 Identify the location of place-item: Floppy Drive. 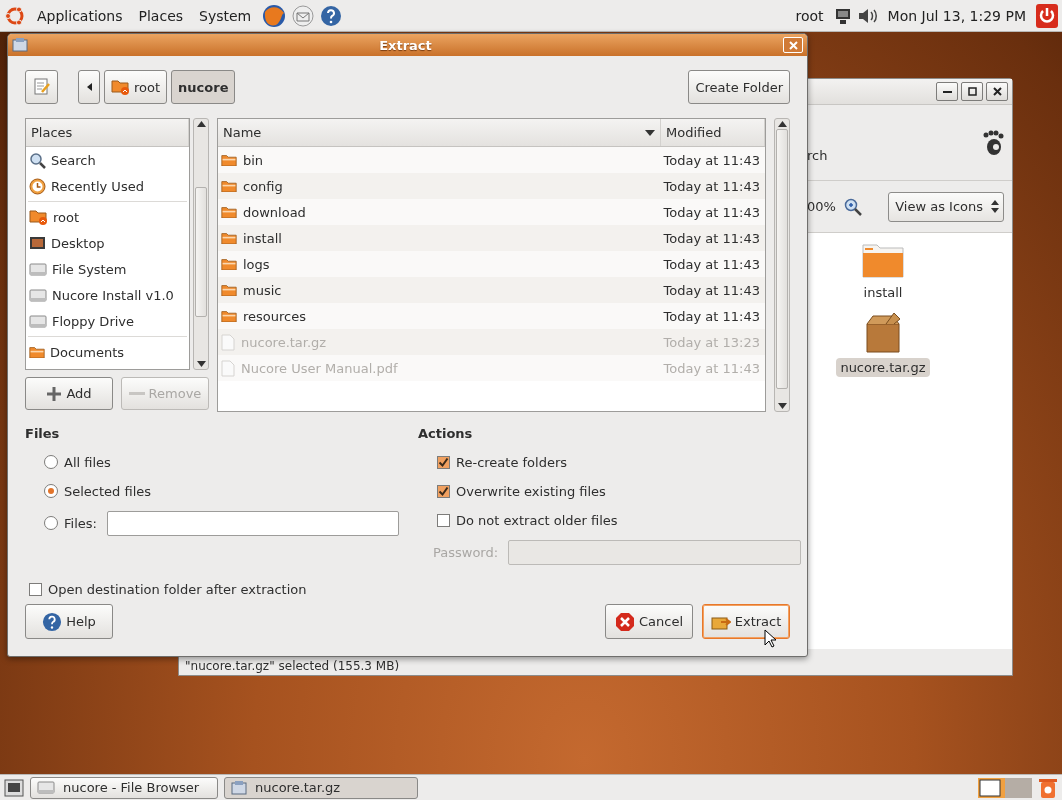
(108, 321).